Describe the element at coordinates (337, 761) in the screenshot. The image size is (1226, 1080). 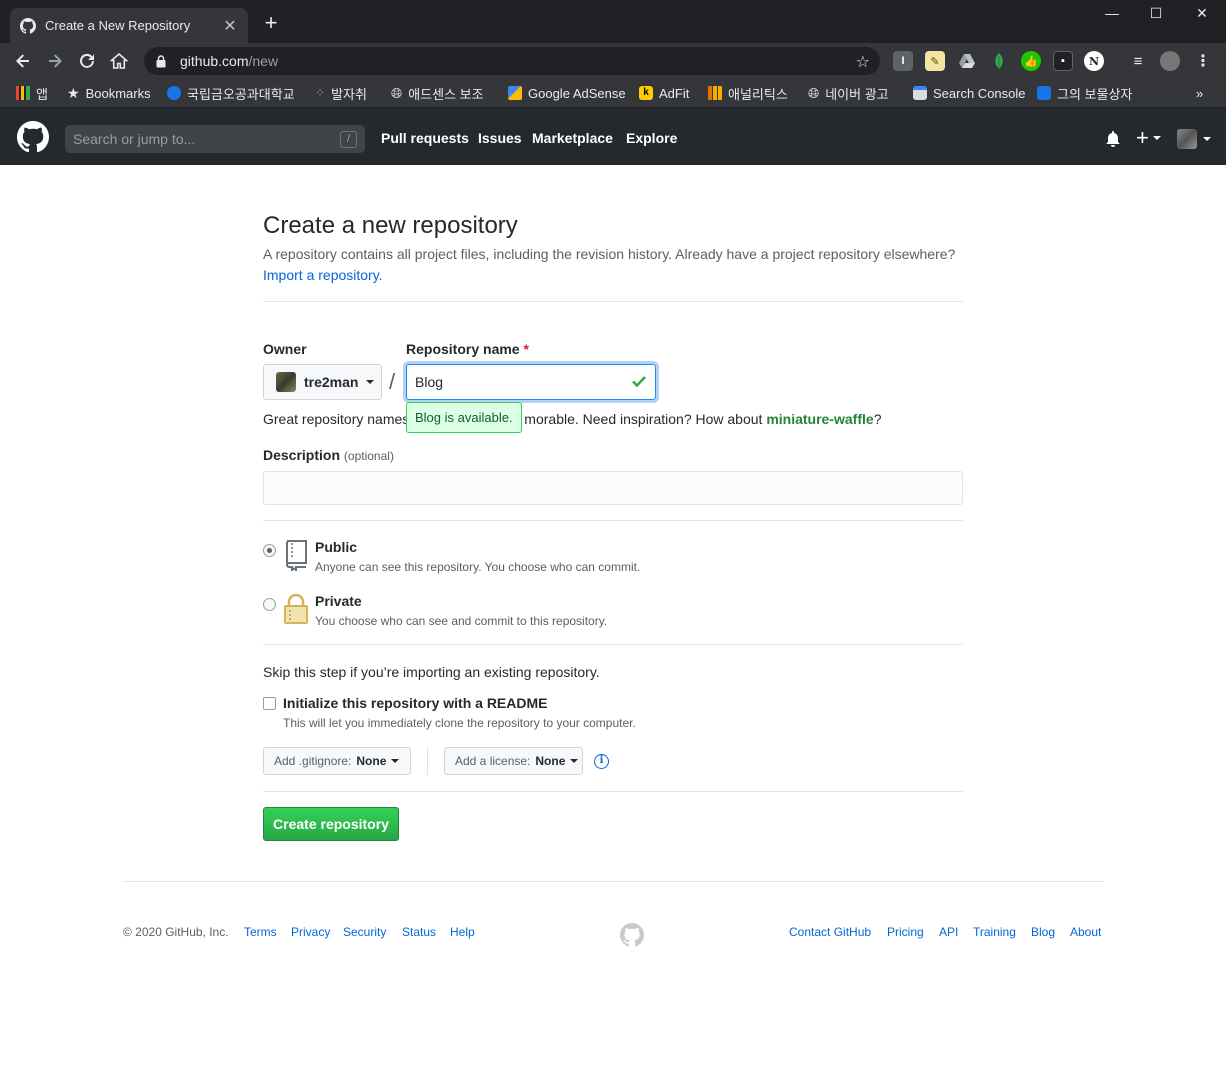
I see `gitignore-select: Add .gitignore: None` at that location.